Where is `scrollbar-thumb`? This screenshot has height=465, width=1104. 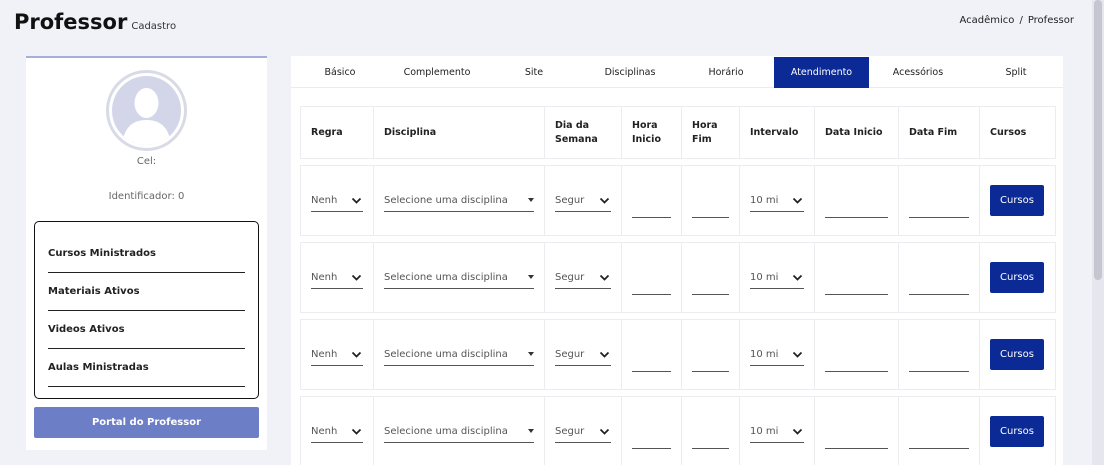
scrollbar-thumb is located at coordinates (1098, 140).